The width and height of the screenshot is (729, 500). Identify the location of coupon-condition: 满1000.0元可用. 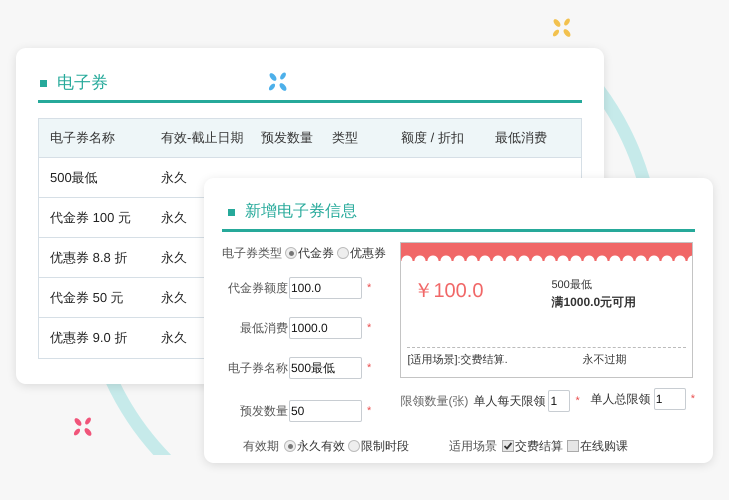
(593, 302).